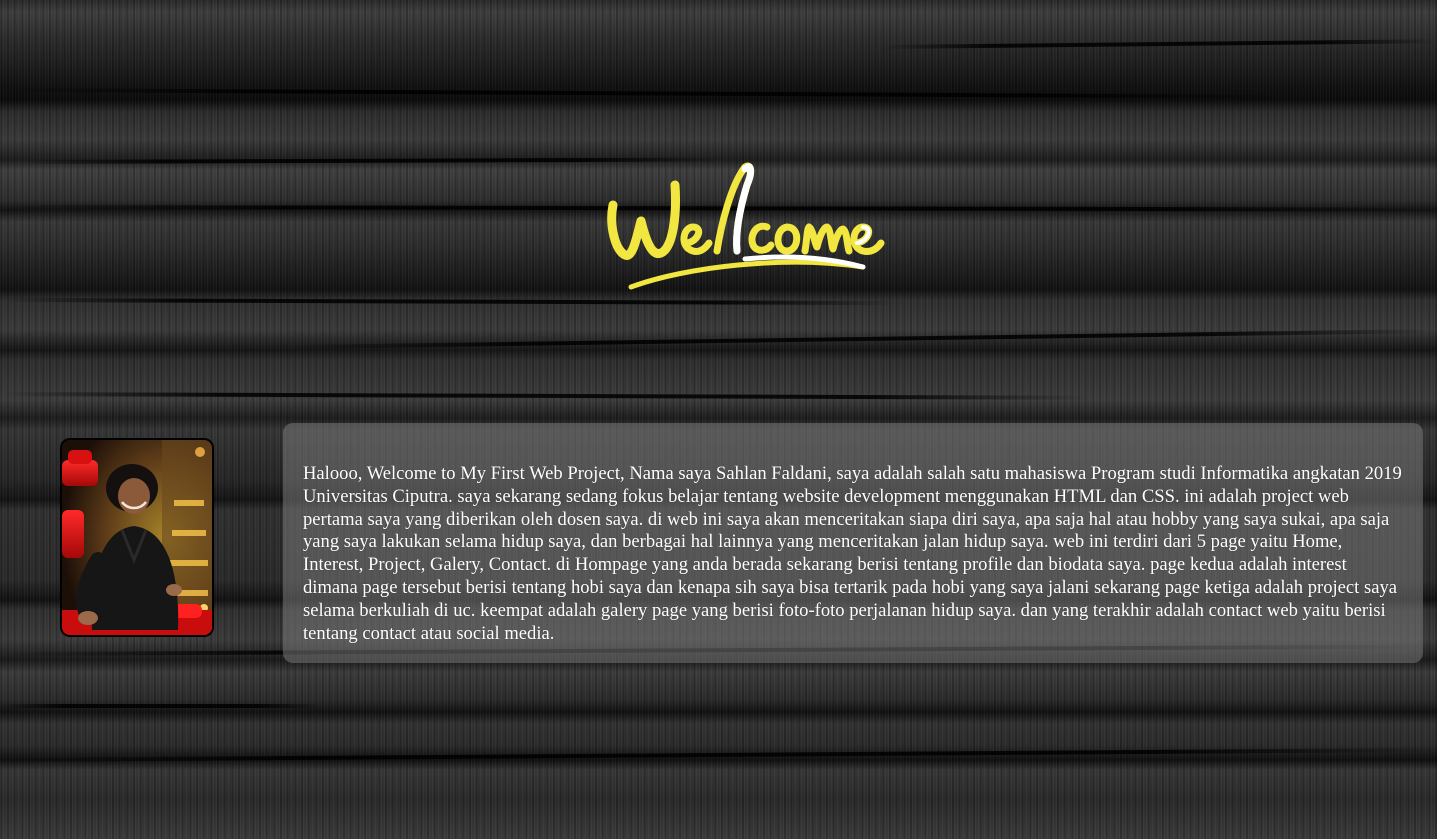  What do you see at coordinates (137, 537) in the screenshot?
I see `profile-photo` at bounding box center [137, 537].